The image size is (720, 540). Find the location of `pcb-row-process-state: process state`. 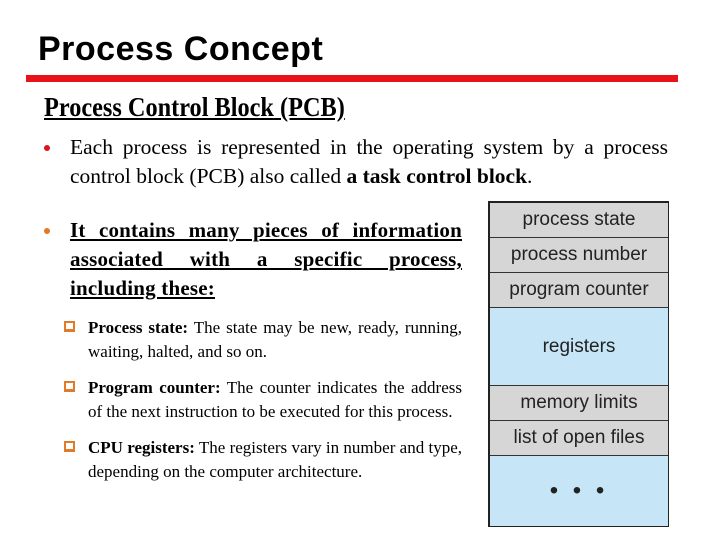

pcb-row-process-state: process state is located at coordinates (579, 220).